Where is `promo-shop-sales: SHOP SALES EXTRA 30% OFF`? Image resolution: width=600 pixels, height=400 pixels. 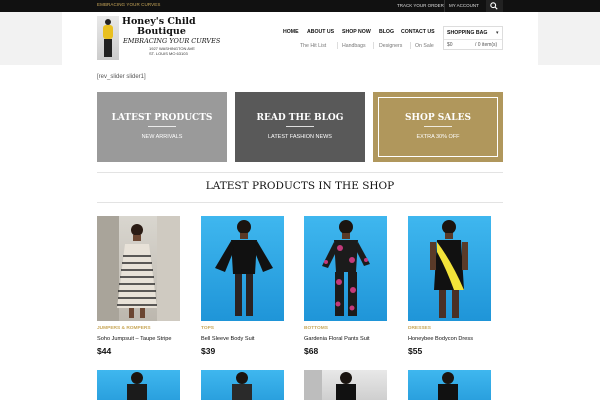
promo-shop-sales: SHOP SALES EXTRA 30% OFF is located at coordinates (438, 127).